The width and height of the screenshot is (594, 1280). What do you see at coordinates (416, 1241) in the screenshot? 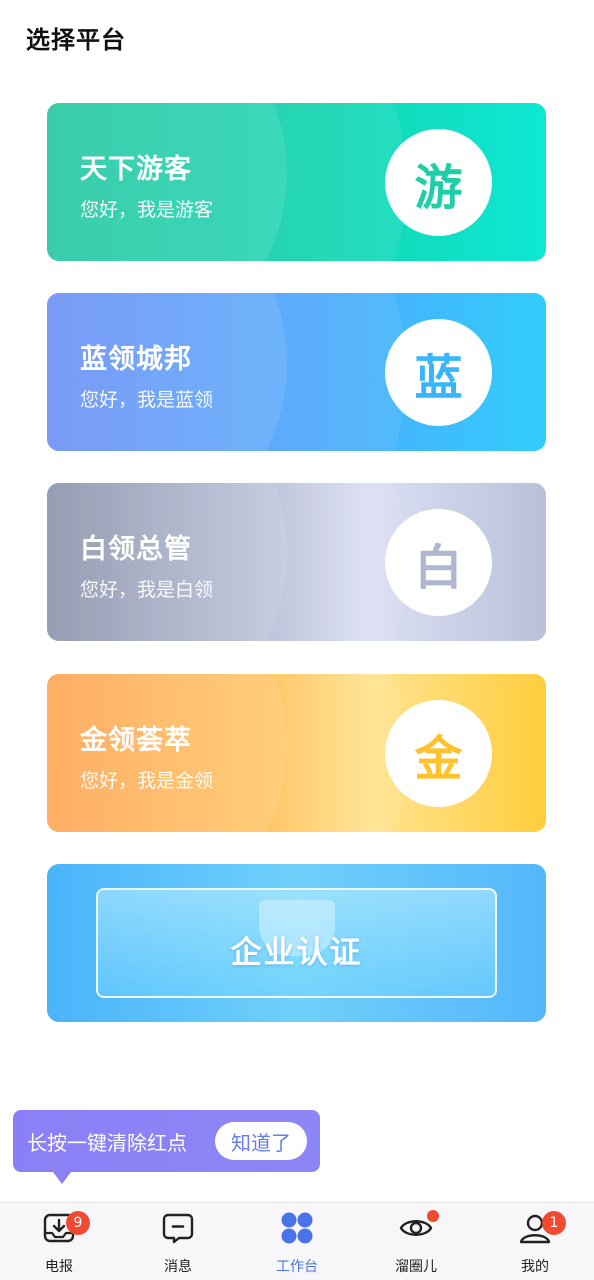
I see `tab-circle: 溜圈儿` at bounding box center [416, 1241].